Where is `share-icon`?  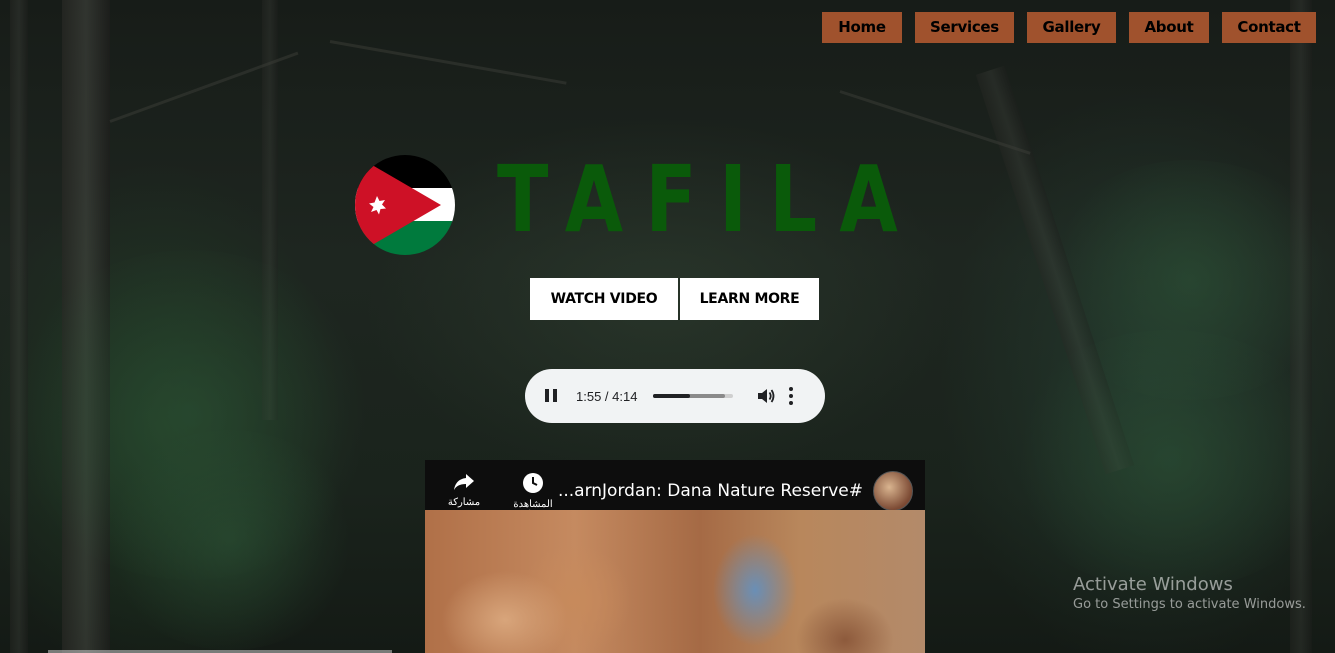 share-icon is located at coordinates (464, 482).